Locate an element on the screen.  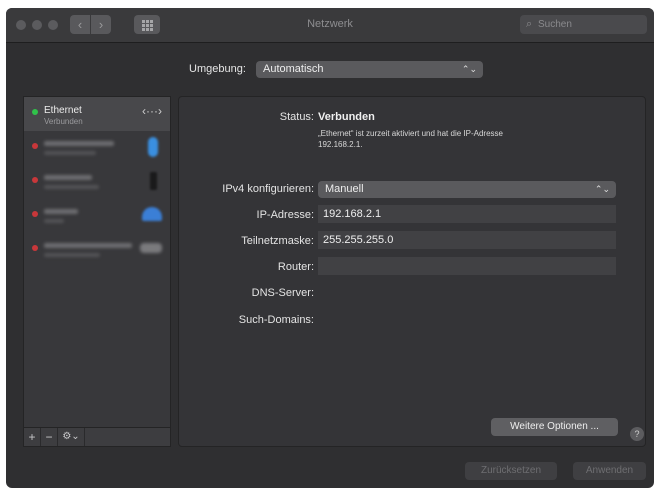
phone-icon is located at coordinates (153, 181).